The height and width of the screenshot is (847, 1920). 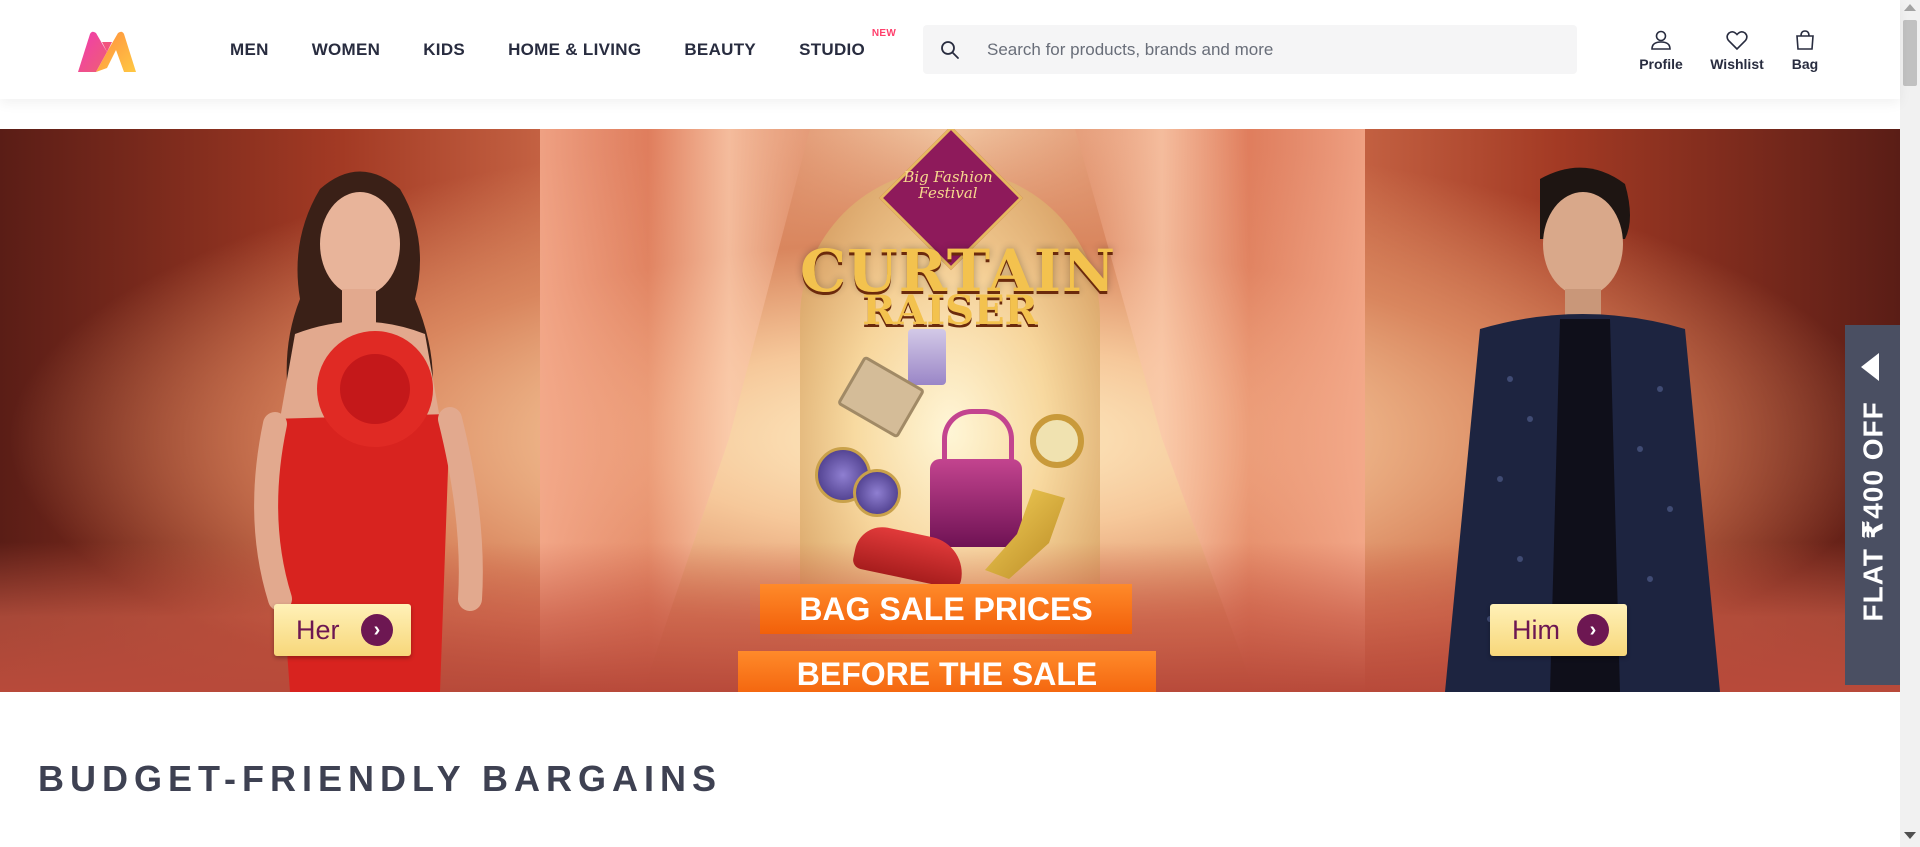 What do you see at coordinates (1661, 64) in the screenshot?
I see `profile-label: Profile` at bounding box center [1661, 64].